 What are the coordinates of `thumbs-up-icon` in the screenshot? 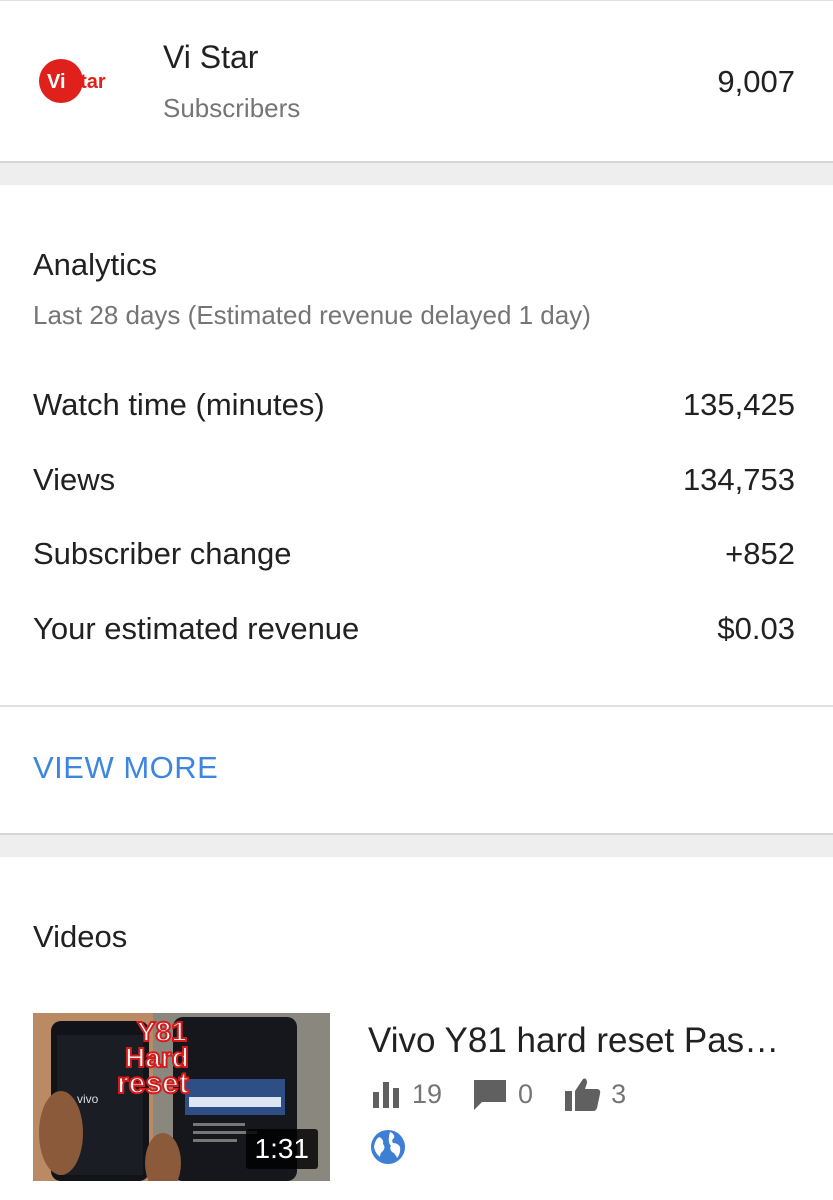 It's located at (583, 1094).